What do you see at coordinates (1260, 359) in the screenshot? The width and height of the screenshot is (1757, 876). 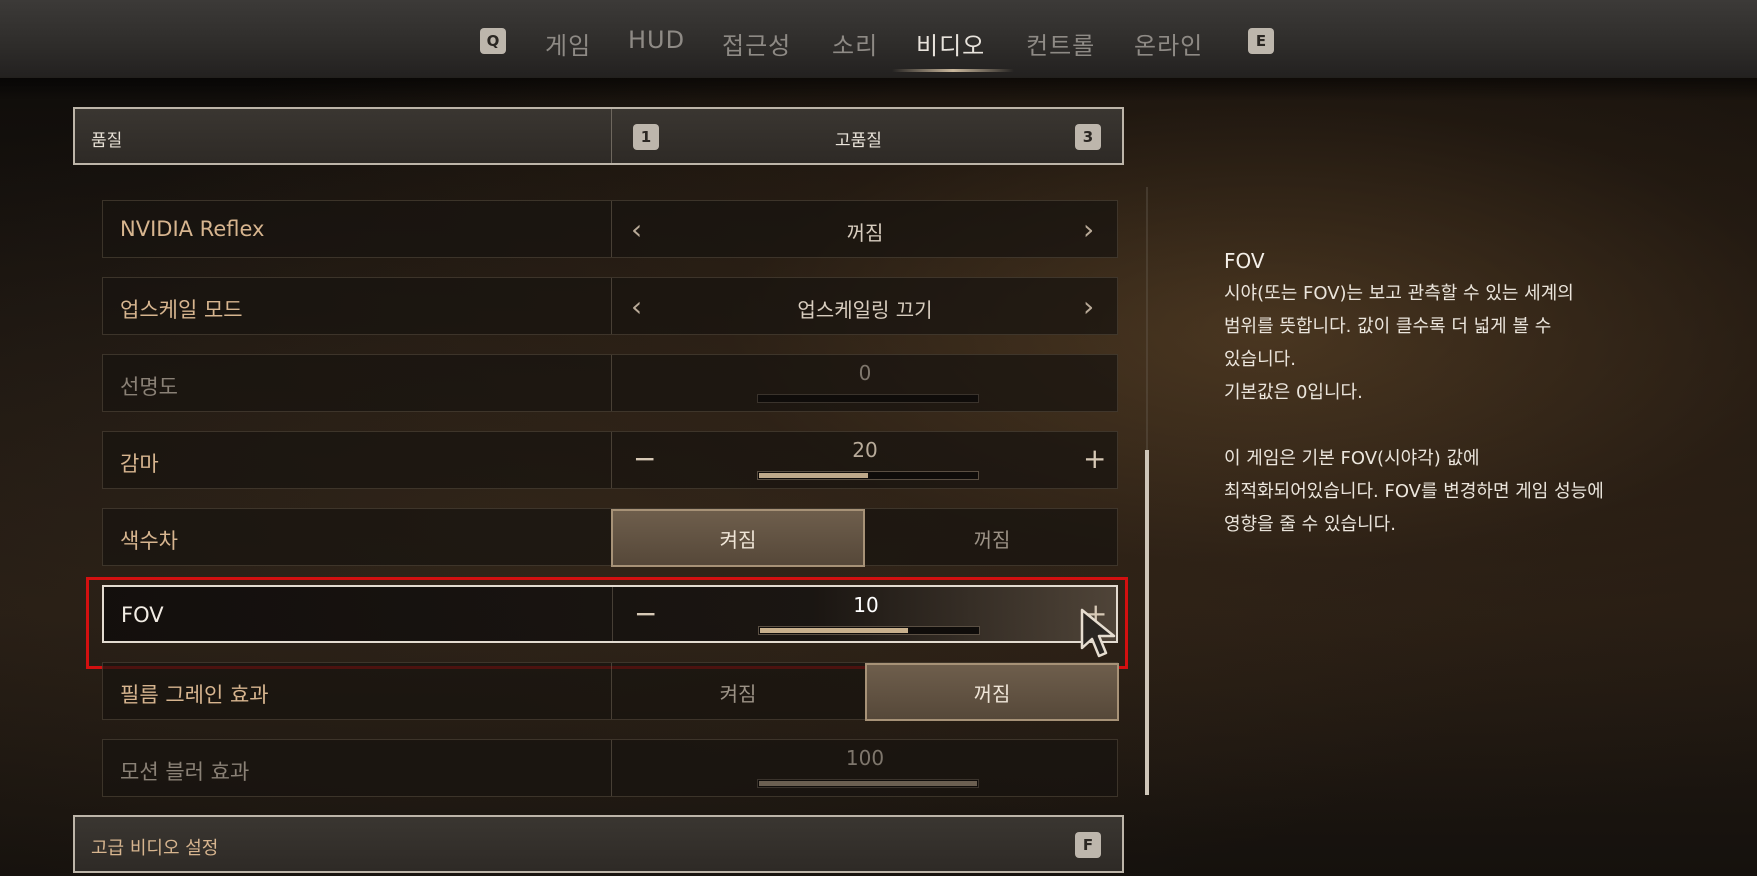 I see `description-line: 있습니다.` at bounding box center [1260, 359].